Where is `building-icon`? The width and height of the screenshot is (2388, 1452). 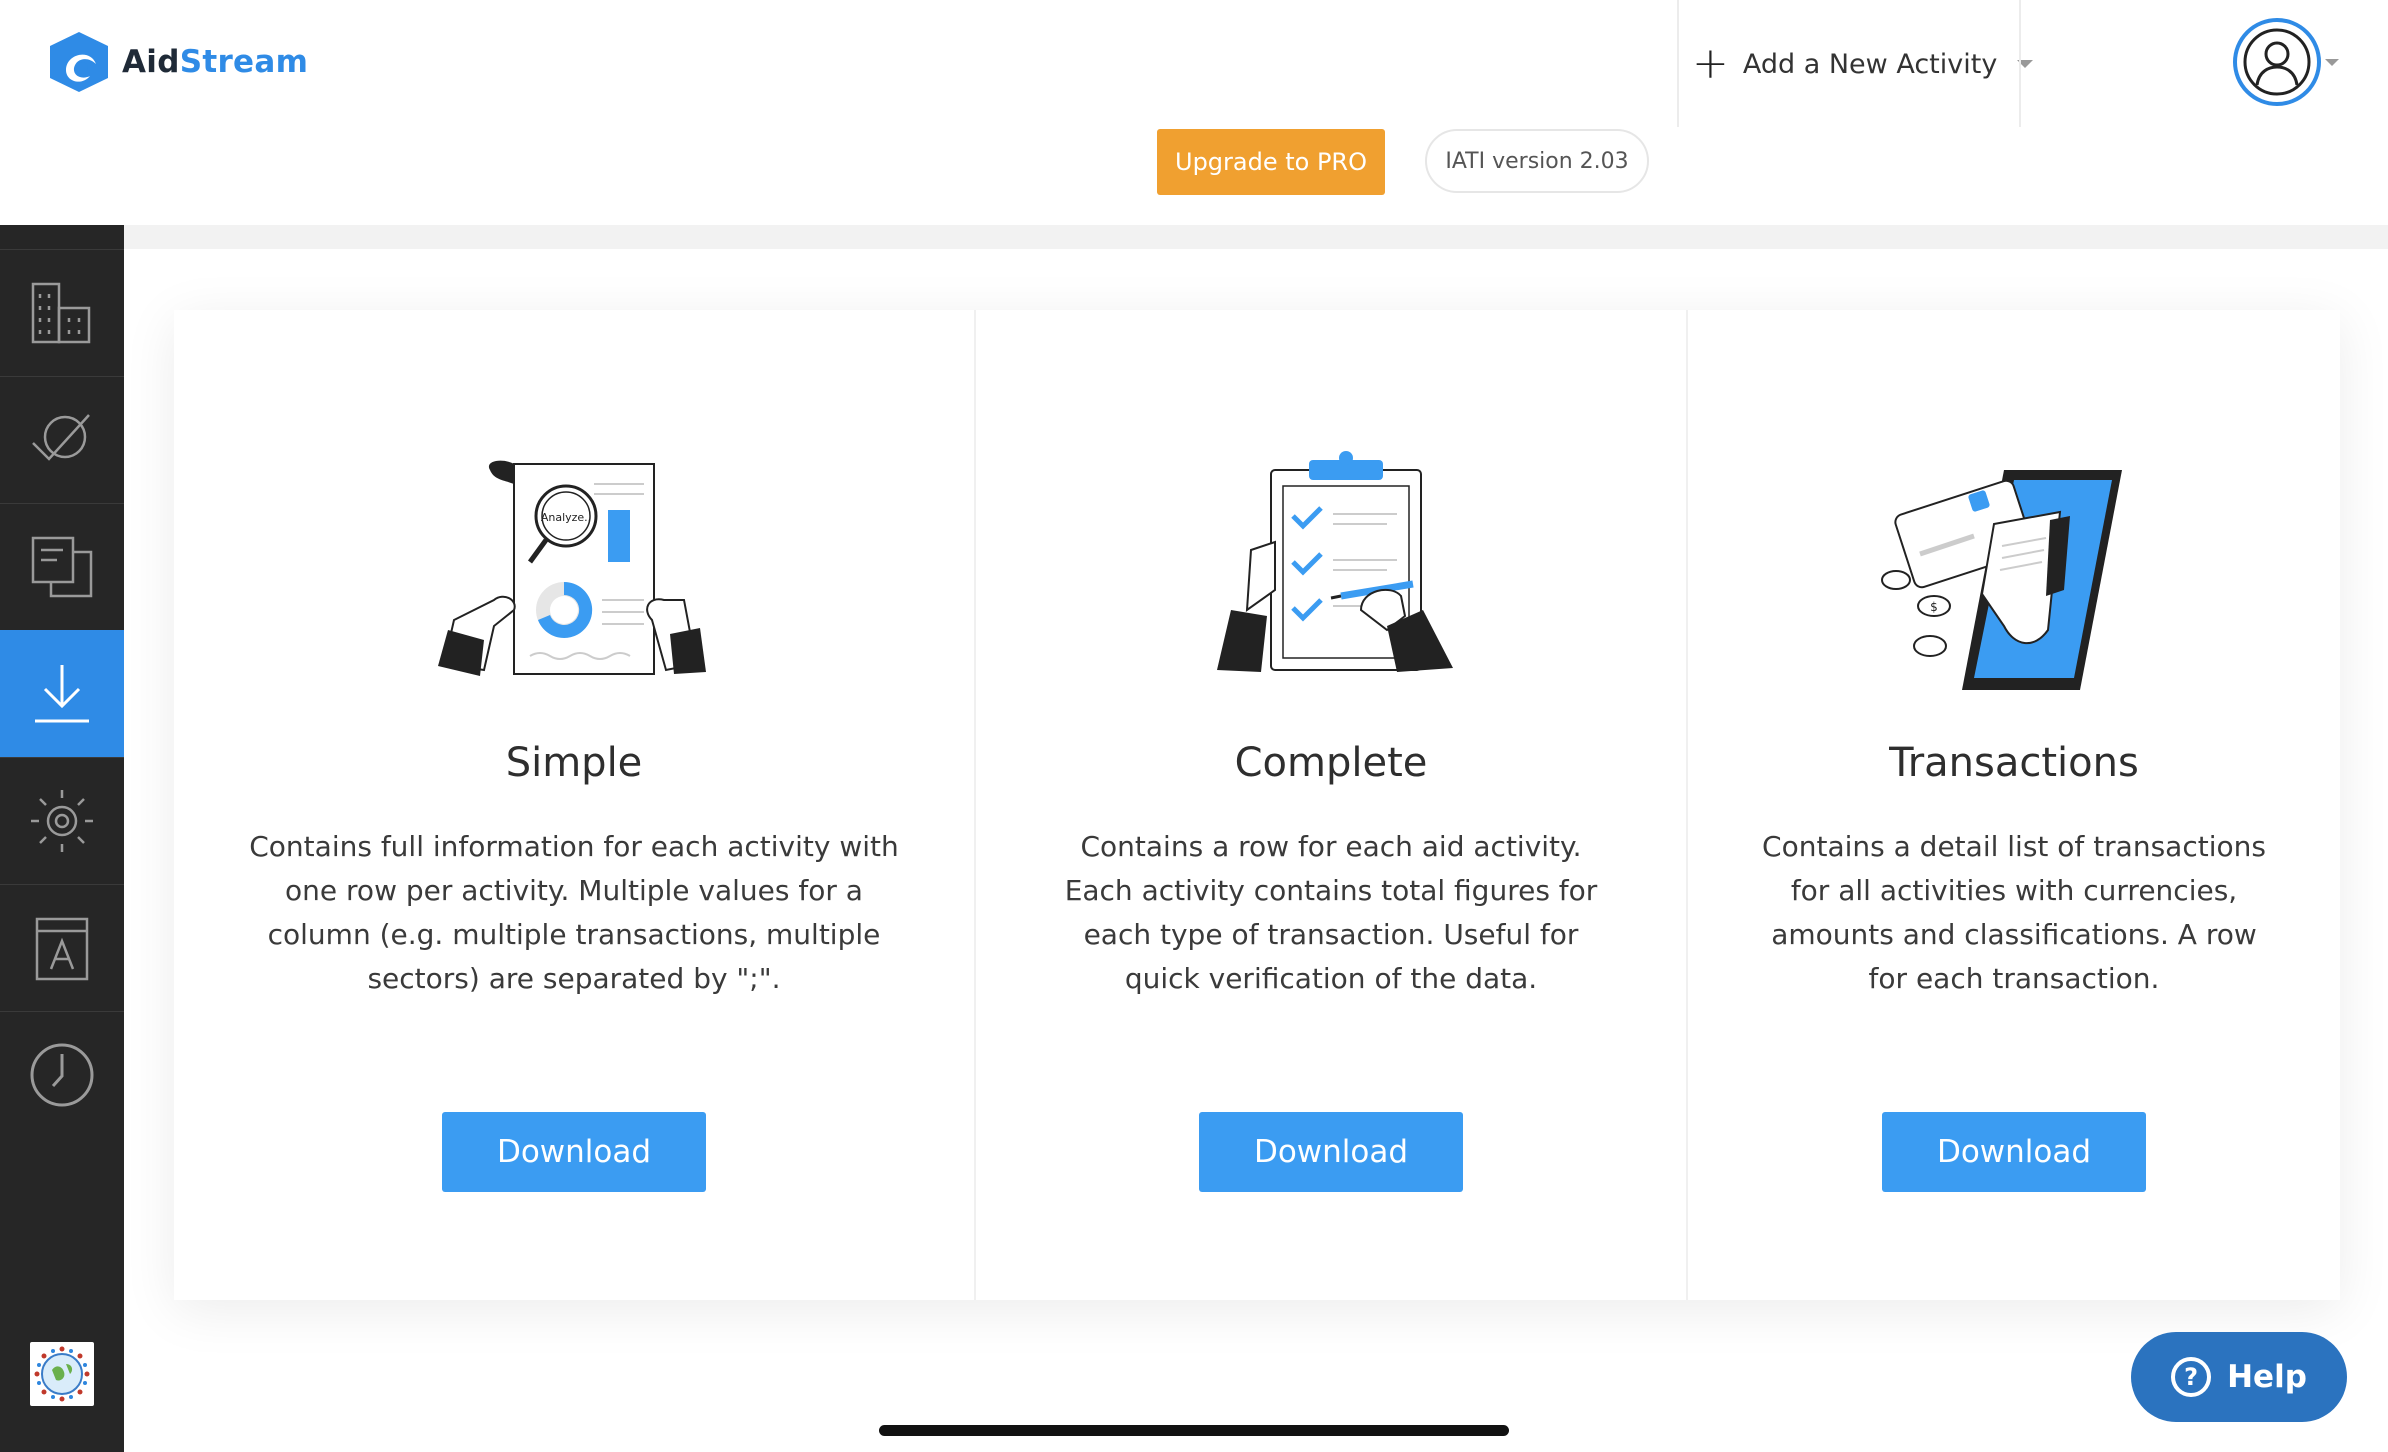 building-icon is located at coordinates (61, 313).